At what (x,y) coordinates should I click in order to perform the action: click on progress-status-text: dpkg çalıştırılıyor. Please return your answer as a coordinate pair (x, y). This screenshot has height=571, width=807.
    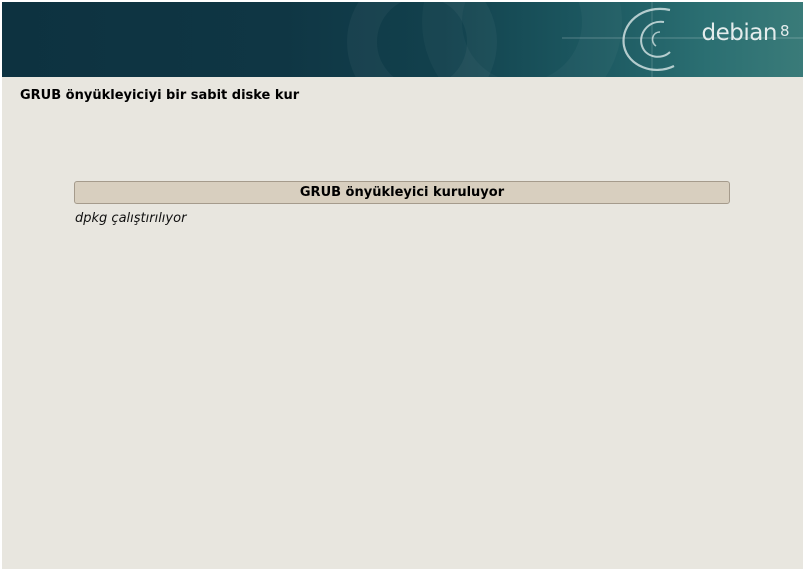
    Looking at the image, I should click on (131, 218).